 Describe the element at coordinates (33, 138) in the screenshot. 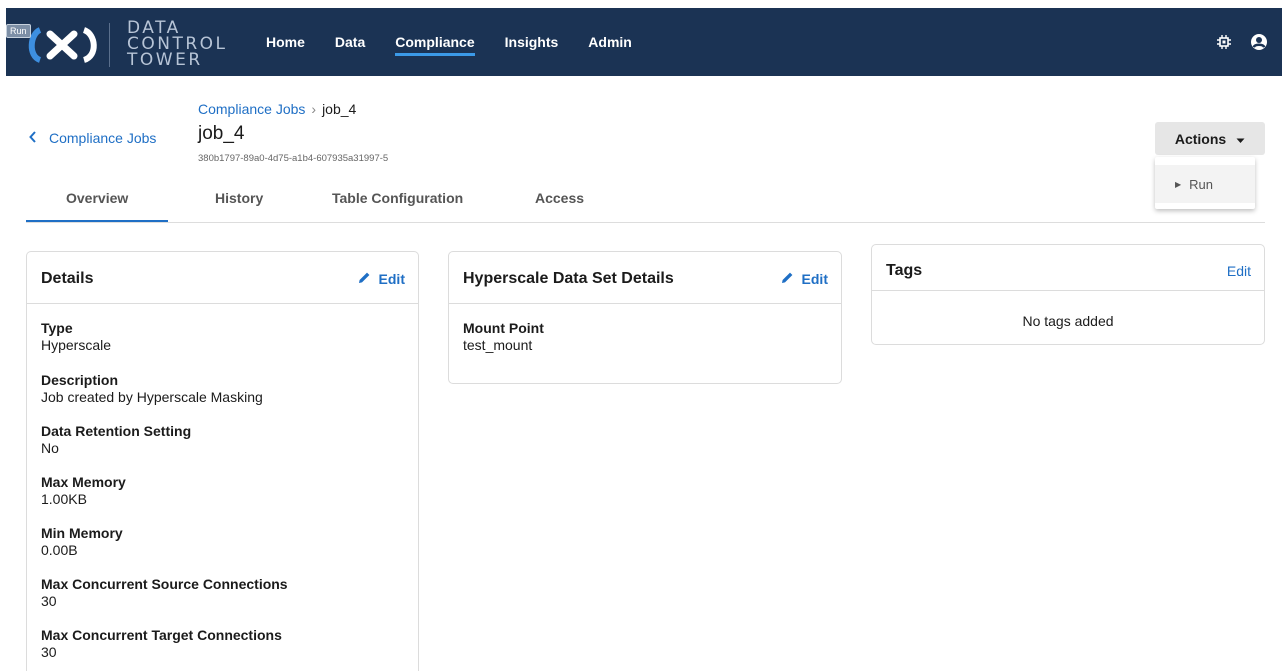

I see `chevron-left-icon` at that location.